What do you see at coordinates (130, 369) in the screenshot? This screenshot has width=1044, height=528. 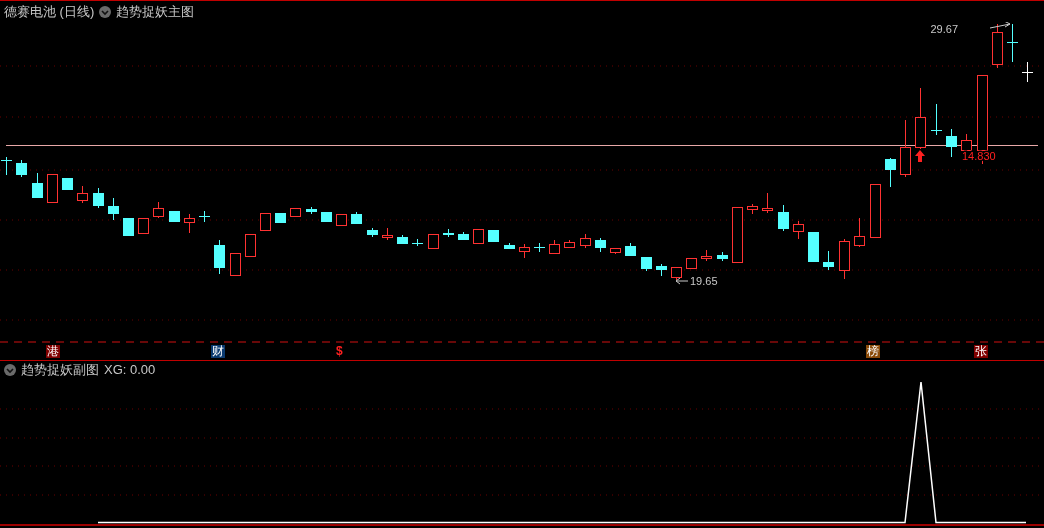 I see `indicator-value: XG: 0.00` at bounding box center [130, 369].